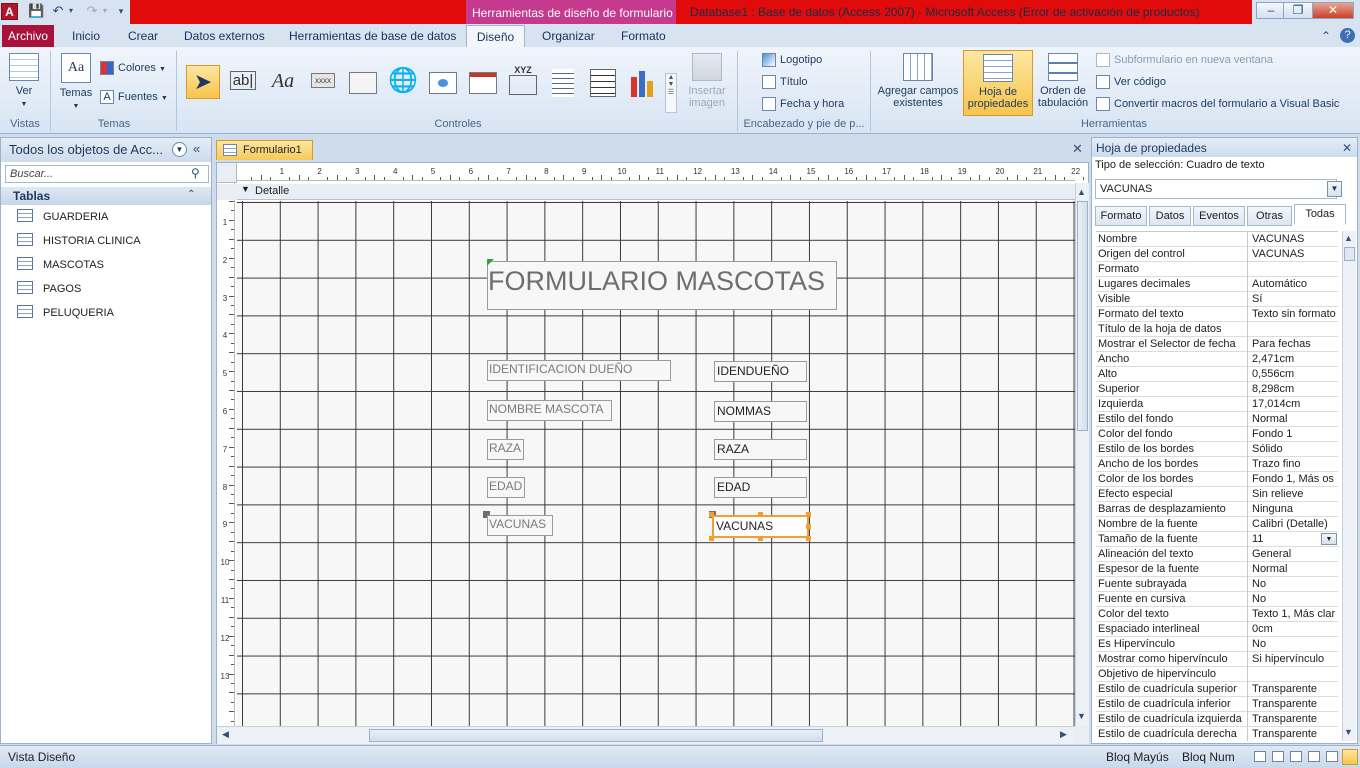 This screenshot has height=768, width=1360. I want to click on property-value: General, so click(1293, 554).